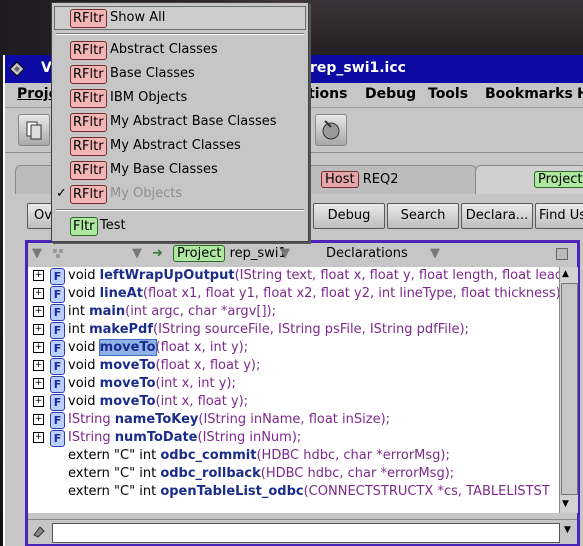  I want to click on vertical-scrollbar: ▲ ▼, so click(568, 390).